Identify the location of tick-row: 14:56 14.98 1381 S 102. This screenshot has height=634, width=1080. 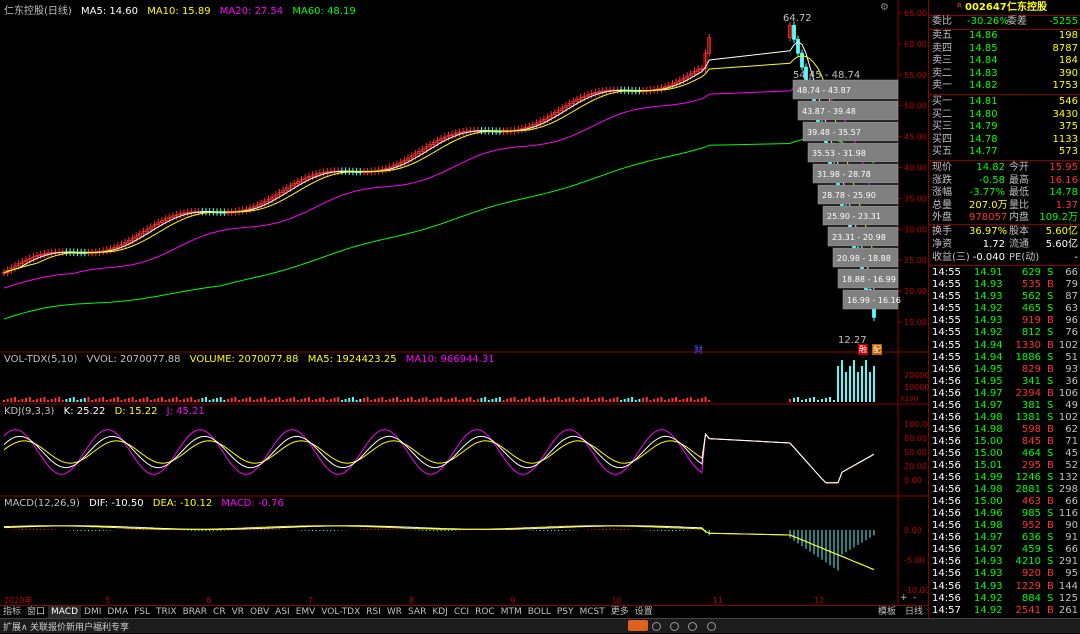
(1004, 418).